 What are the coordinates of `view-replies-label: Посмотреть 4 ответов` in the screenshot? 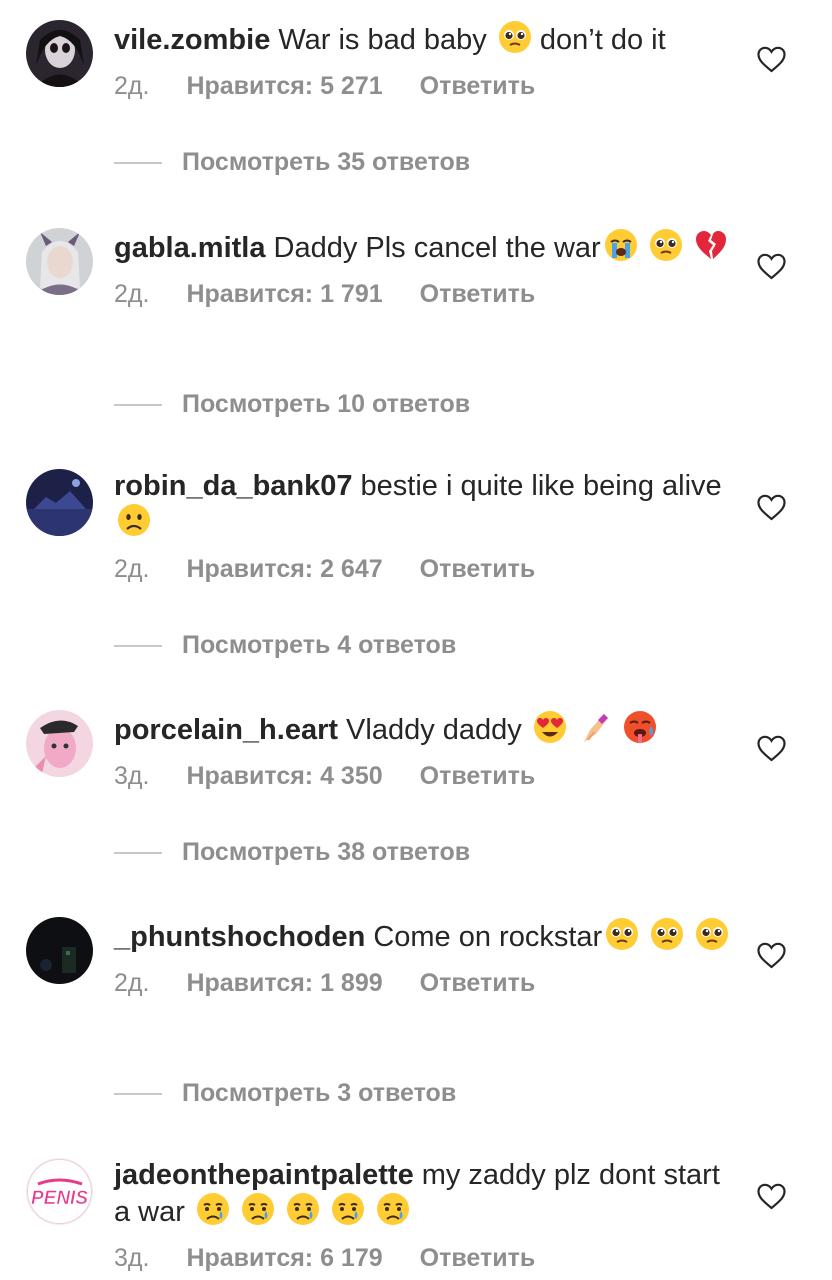 It's located at (319, 645).